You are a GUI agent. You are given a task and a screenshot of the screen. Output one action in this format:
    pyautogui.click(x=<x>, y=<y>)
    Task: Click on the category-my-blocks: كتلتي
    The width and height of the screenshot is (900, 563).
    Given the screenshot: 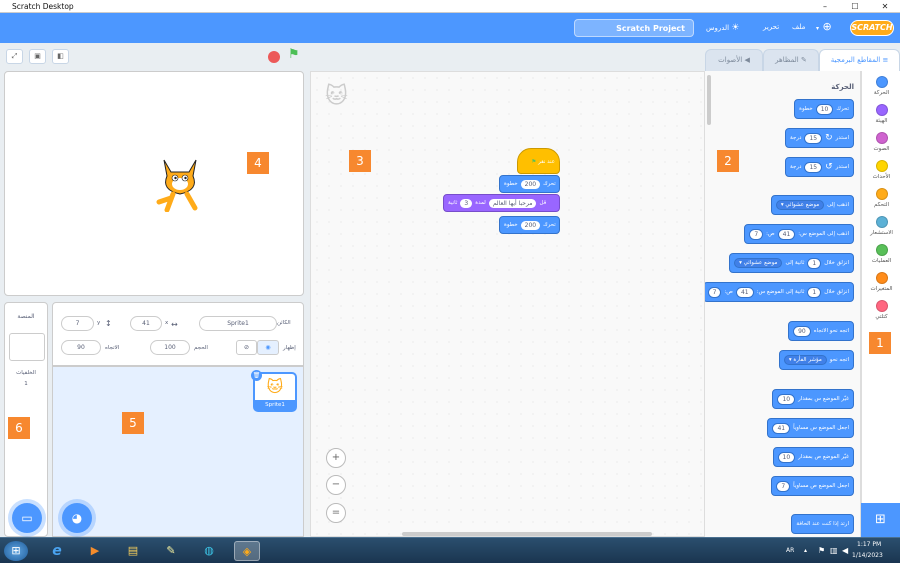 What is the action you would take?
    pyautogui.click(x=881, y=310)
    